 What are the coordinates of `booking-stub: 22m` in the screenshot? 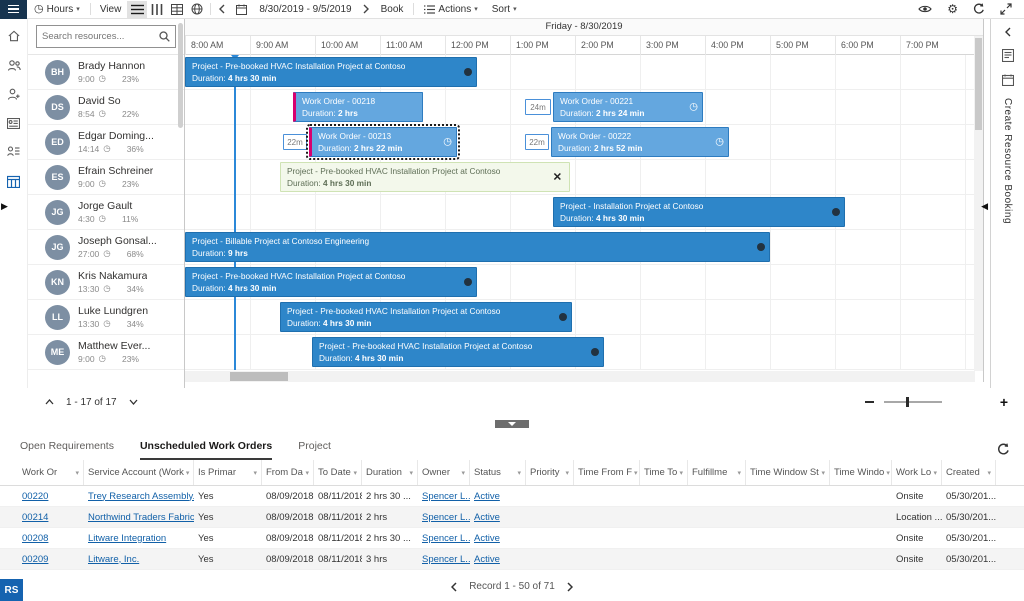 It's located at (537, 142).